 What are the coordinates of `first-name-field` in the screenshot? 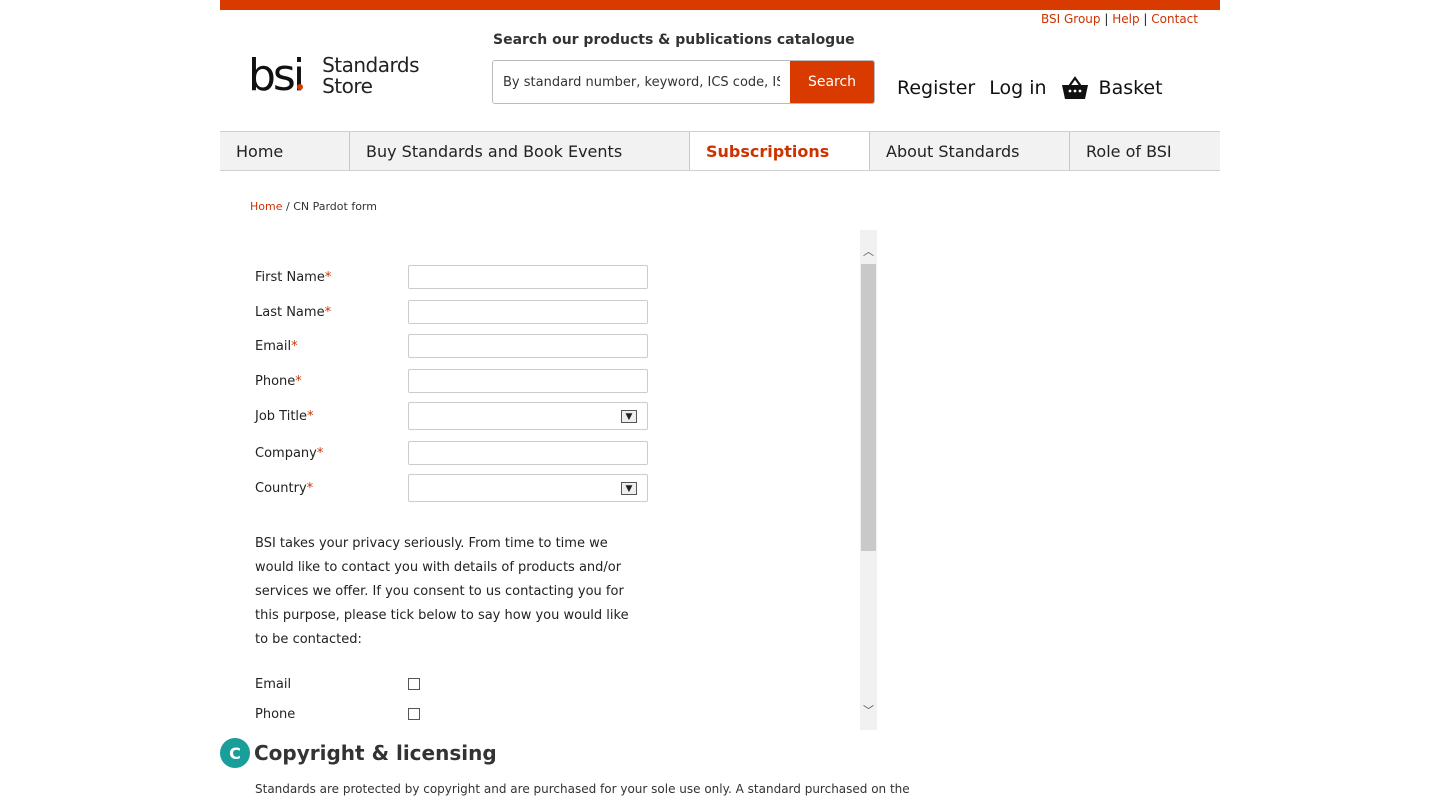 It's located at (528, 277).